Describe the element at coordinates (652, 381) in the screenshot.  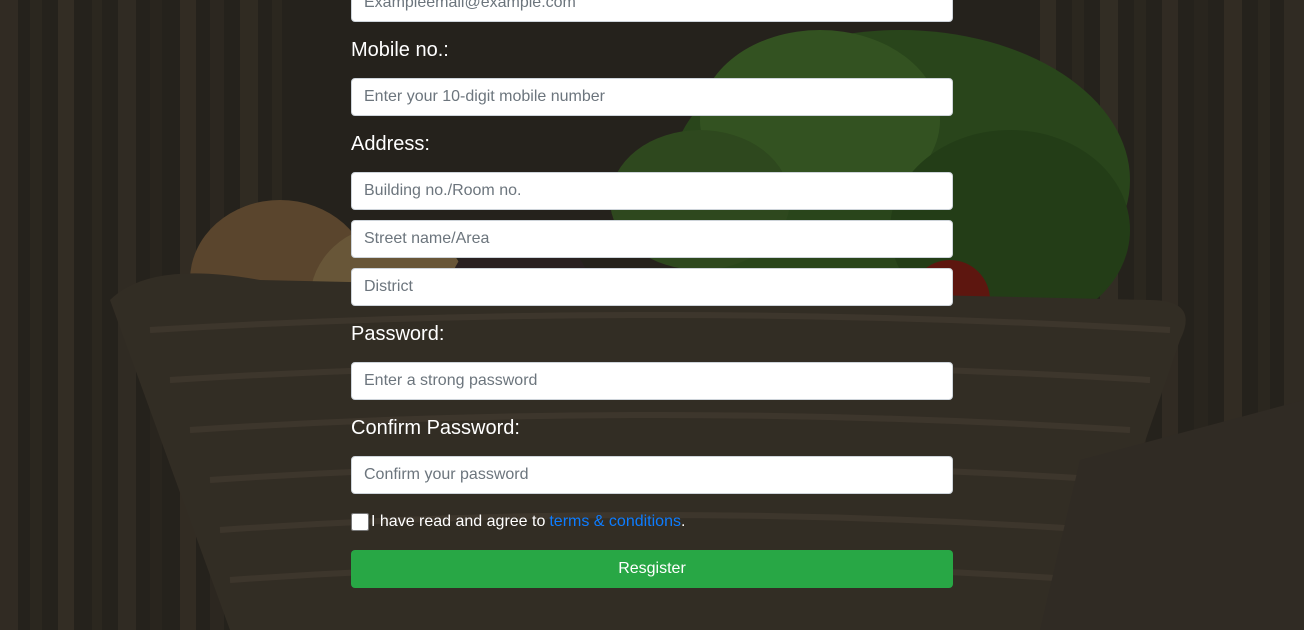
I see `password-input` at that location.